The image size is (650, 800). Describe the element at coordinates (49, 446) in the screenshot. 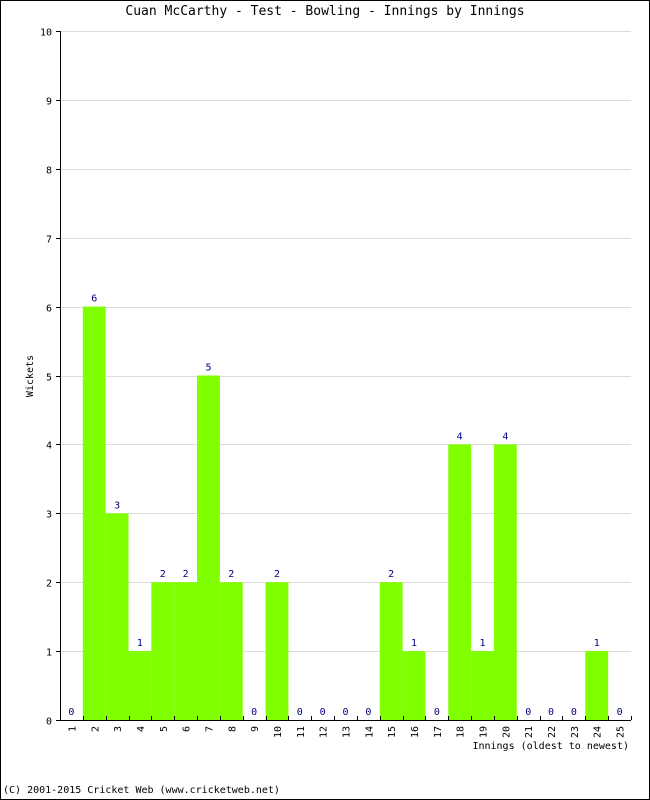

I see `y-tick-label: 4` at that location.